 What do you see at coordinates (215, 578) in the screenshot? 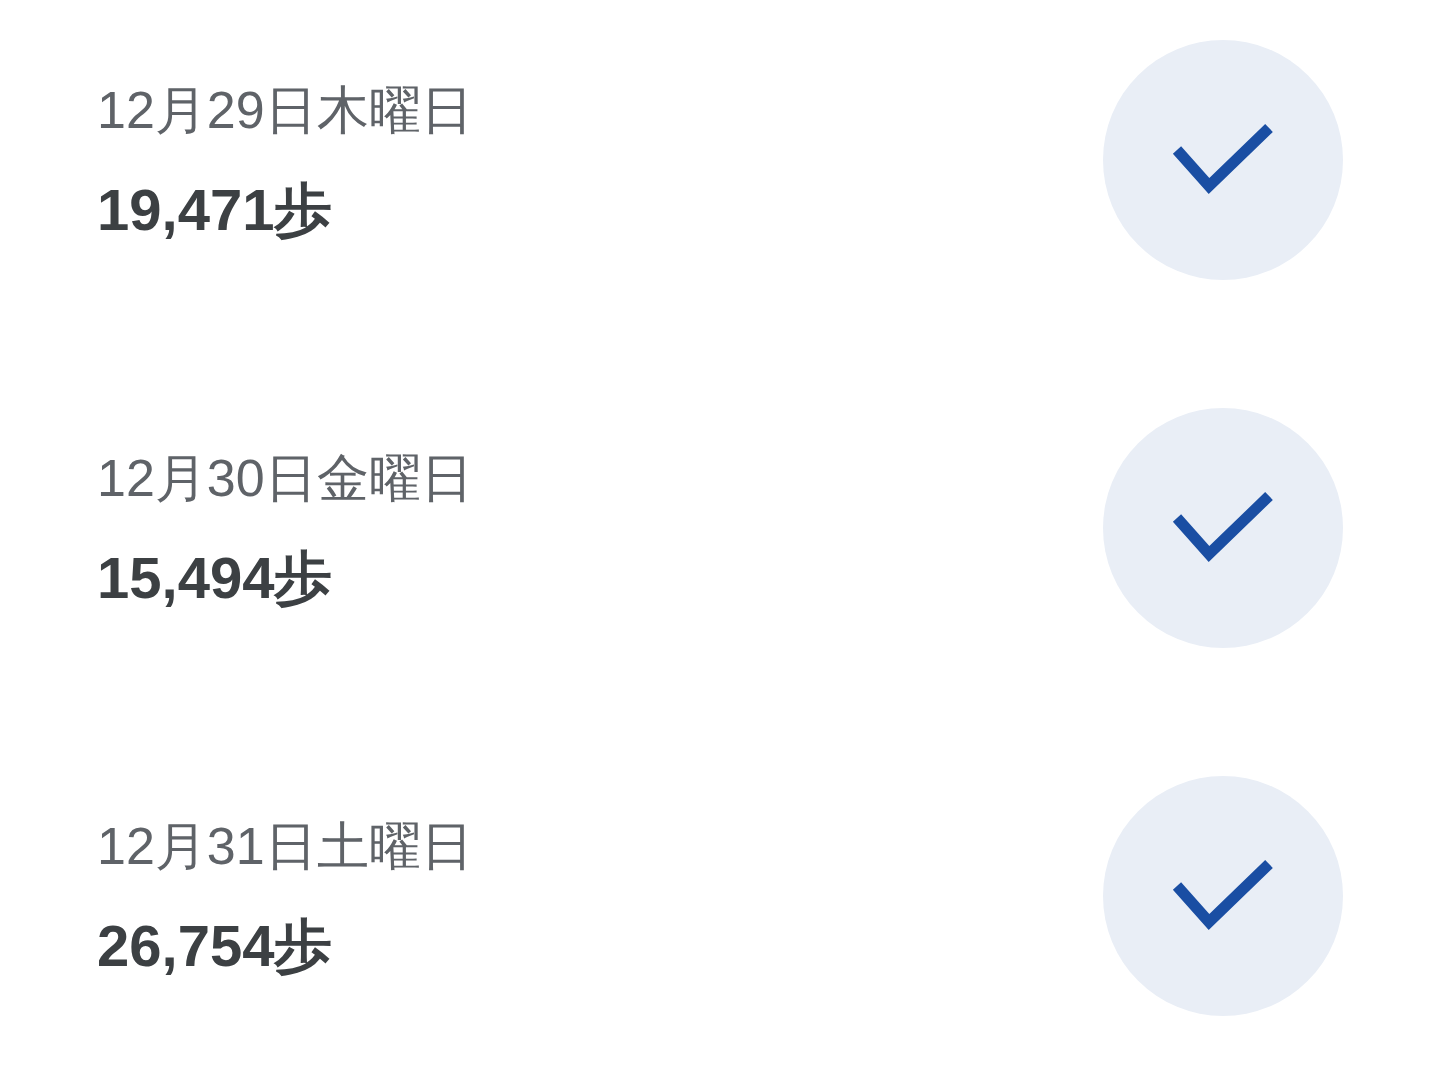
I see `step-count: 15,494歩` at bounding box center [215, 578].